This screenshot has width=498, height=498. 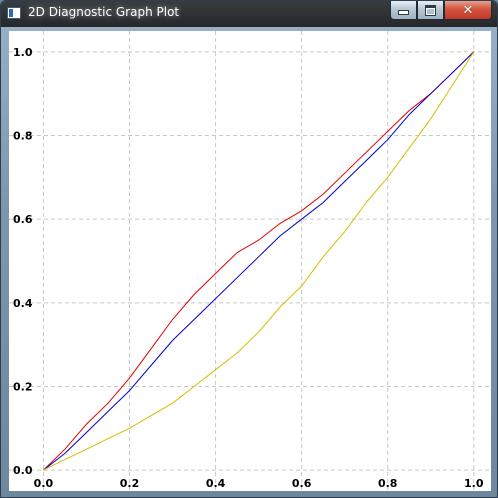 I want to click on x-tick-label: 0.8, so click(x=388, y=483).